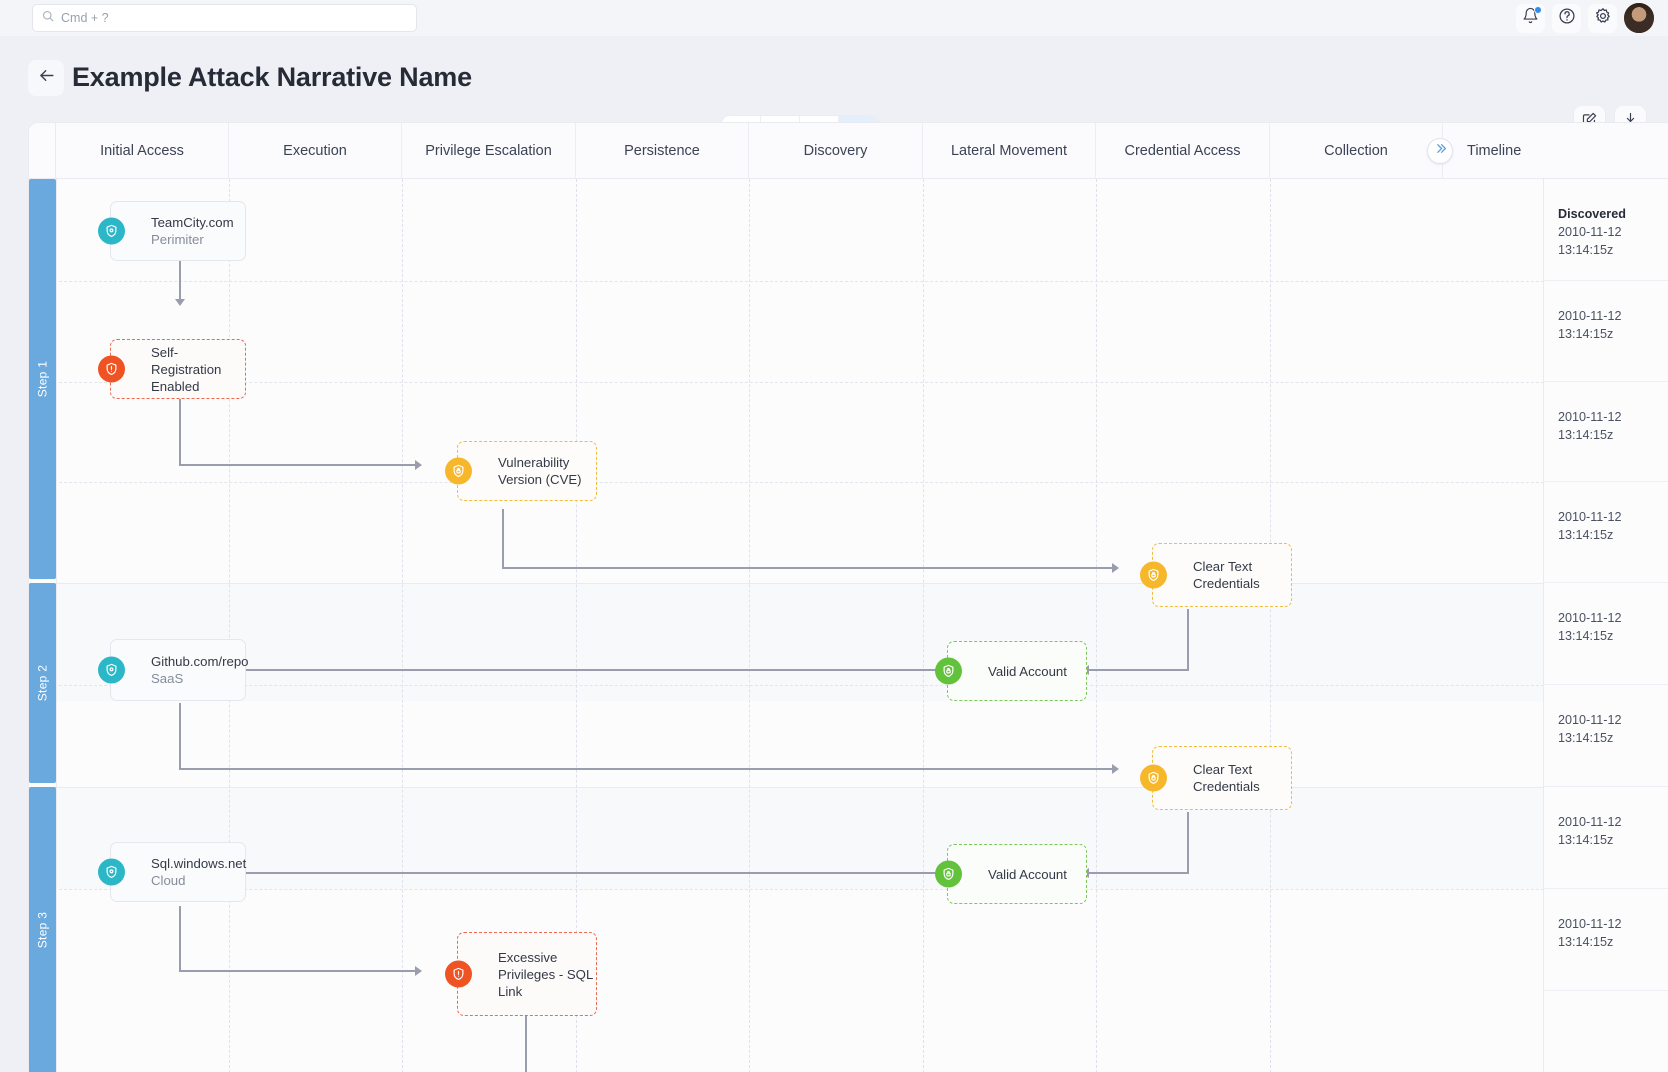  Describe the element at coordinates (199, 863) in the screenshot. I see `node-title: Sql.windows.net` at that location.